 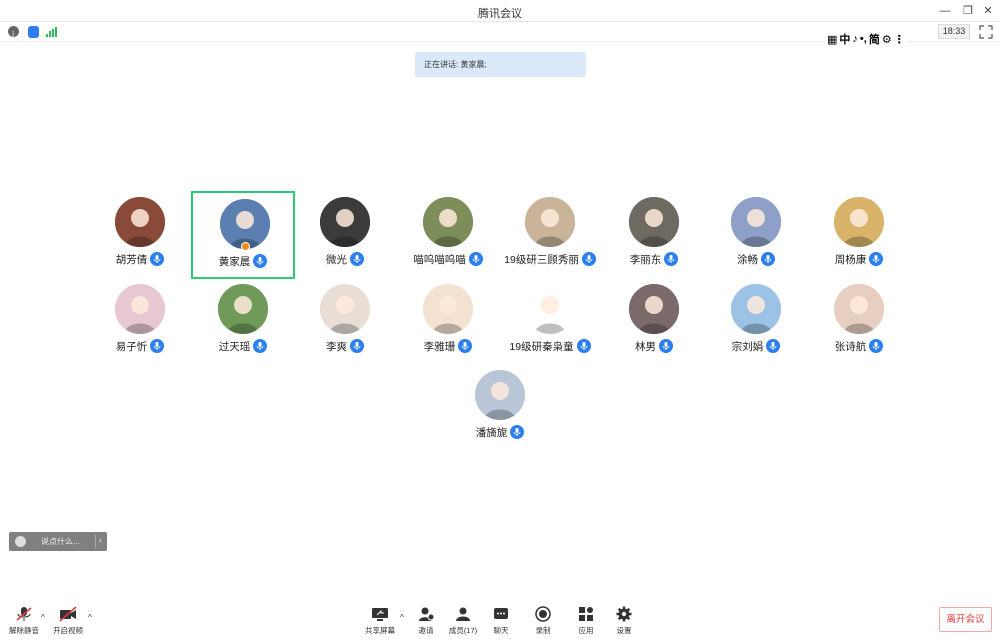 I want to click on participant-name-row: 喵呜喵呜喵, so click(x=448, y=259).